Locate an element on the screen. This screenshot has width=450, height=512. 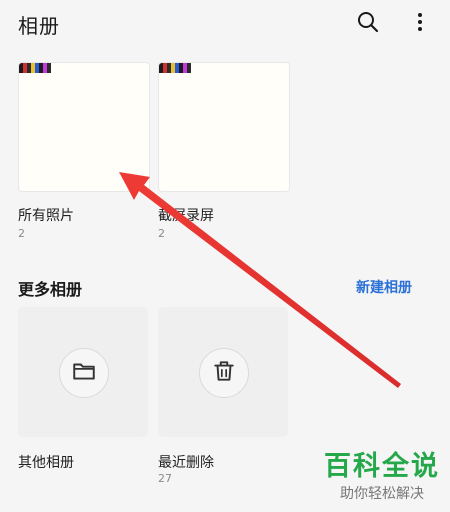
search-button is located at coordinates (368, 24).